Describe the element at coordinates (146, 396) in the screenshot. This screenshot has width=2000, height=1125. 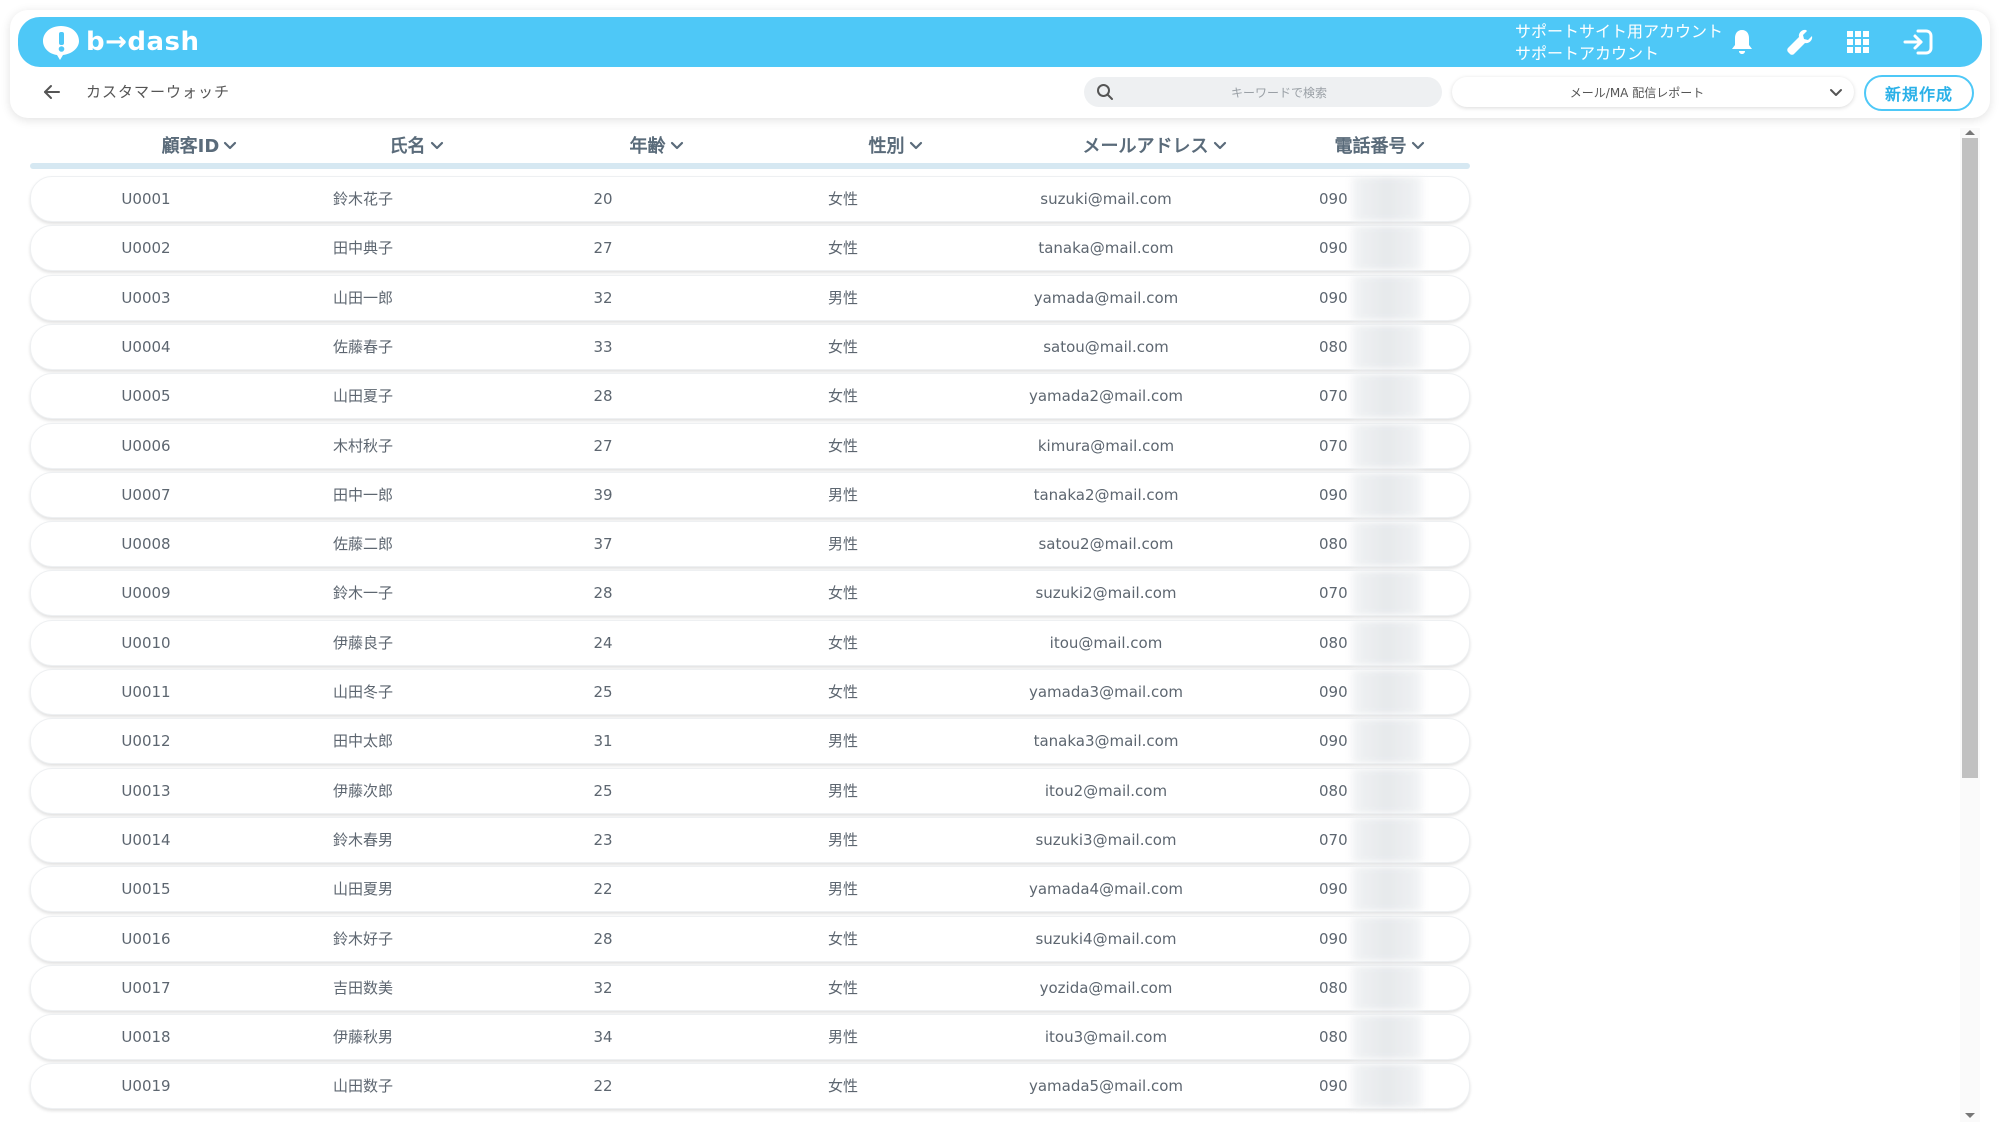
I see `cell-customer-id: U0005` at that location.